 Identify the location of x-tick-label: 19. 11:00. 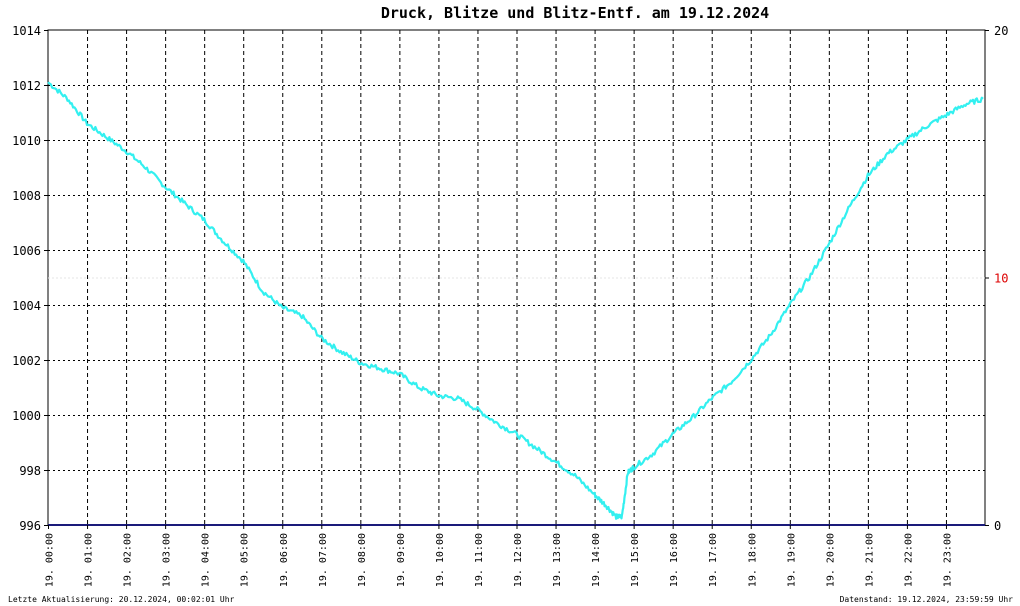
(479, 560).